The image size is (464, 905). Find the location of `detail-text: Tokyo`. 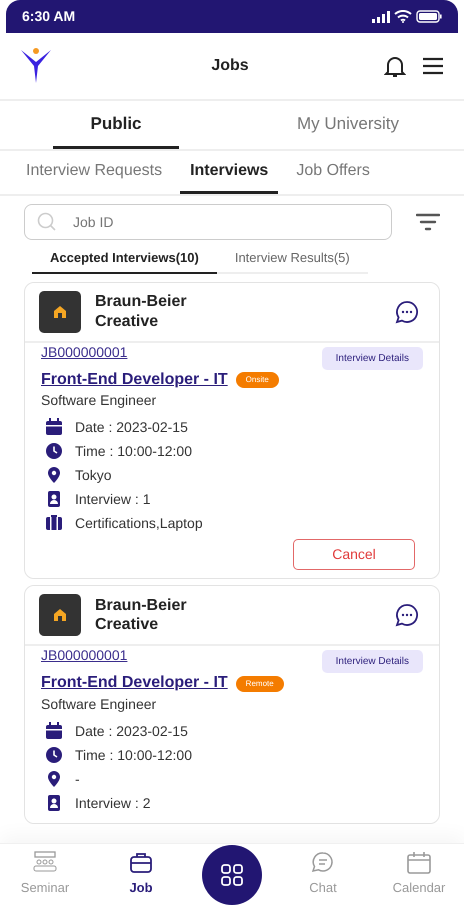

detail-text: Tokyo is located at coordinates (93, 475).